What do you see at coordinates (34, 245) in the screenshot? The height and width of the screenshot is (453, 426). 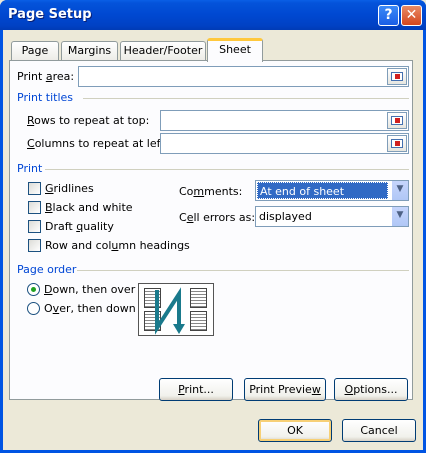 I see `row-column-headings-checkbox` at bounding box center [34, 245].